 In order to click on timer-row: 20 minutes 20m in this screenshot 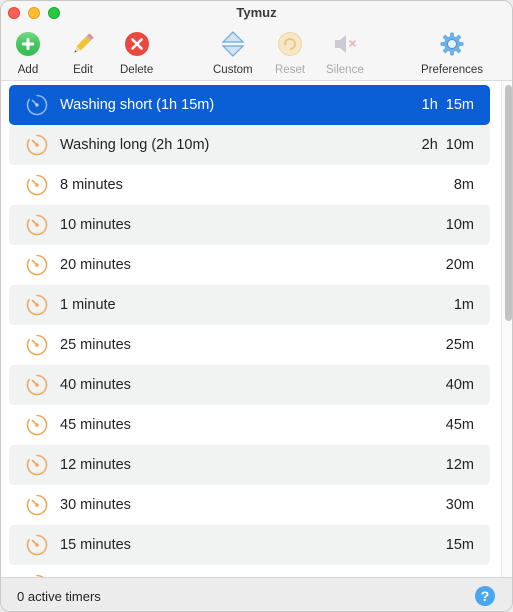, I will do `click(249, 265)`.